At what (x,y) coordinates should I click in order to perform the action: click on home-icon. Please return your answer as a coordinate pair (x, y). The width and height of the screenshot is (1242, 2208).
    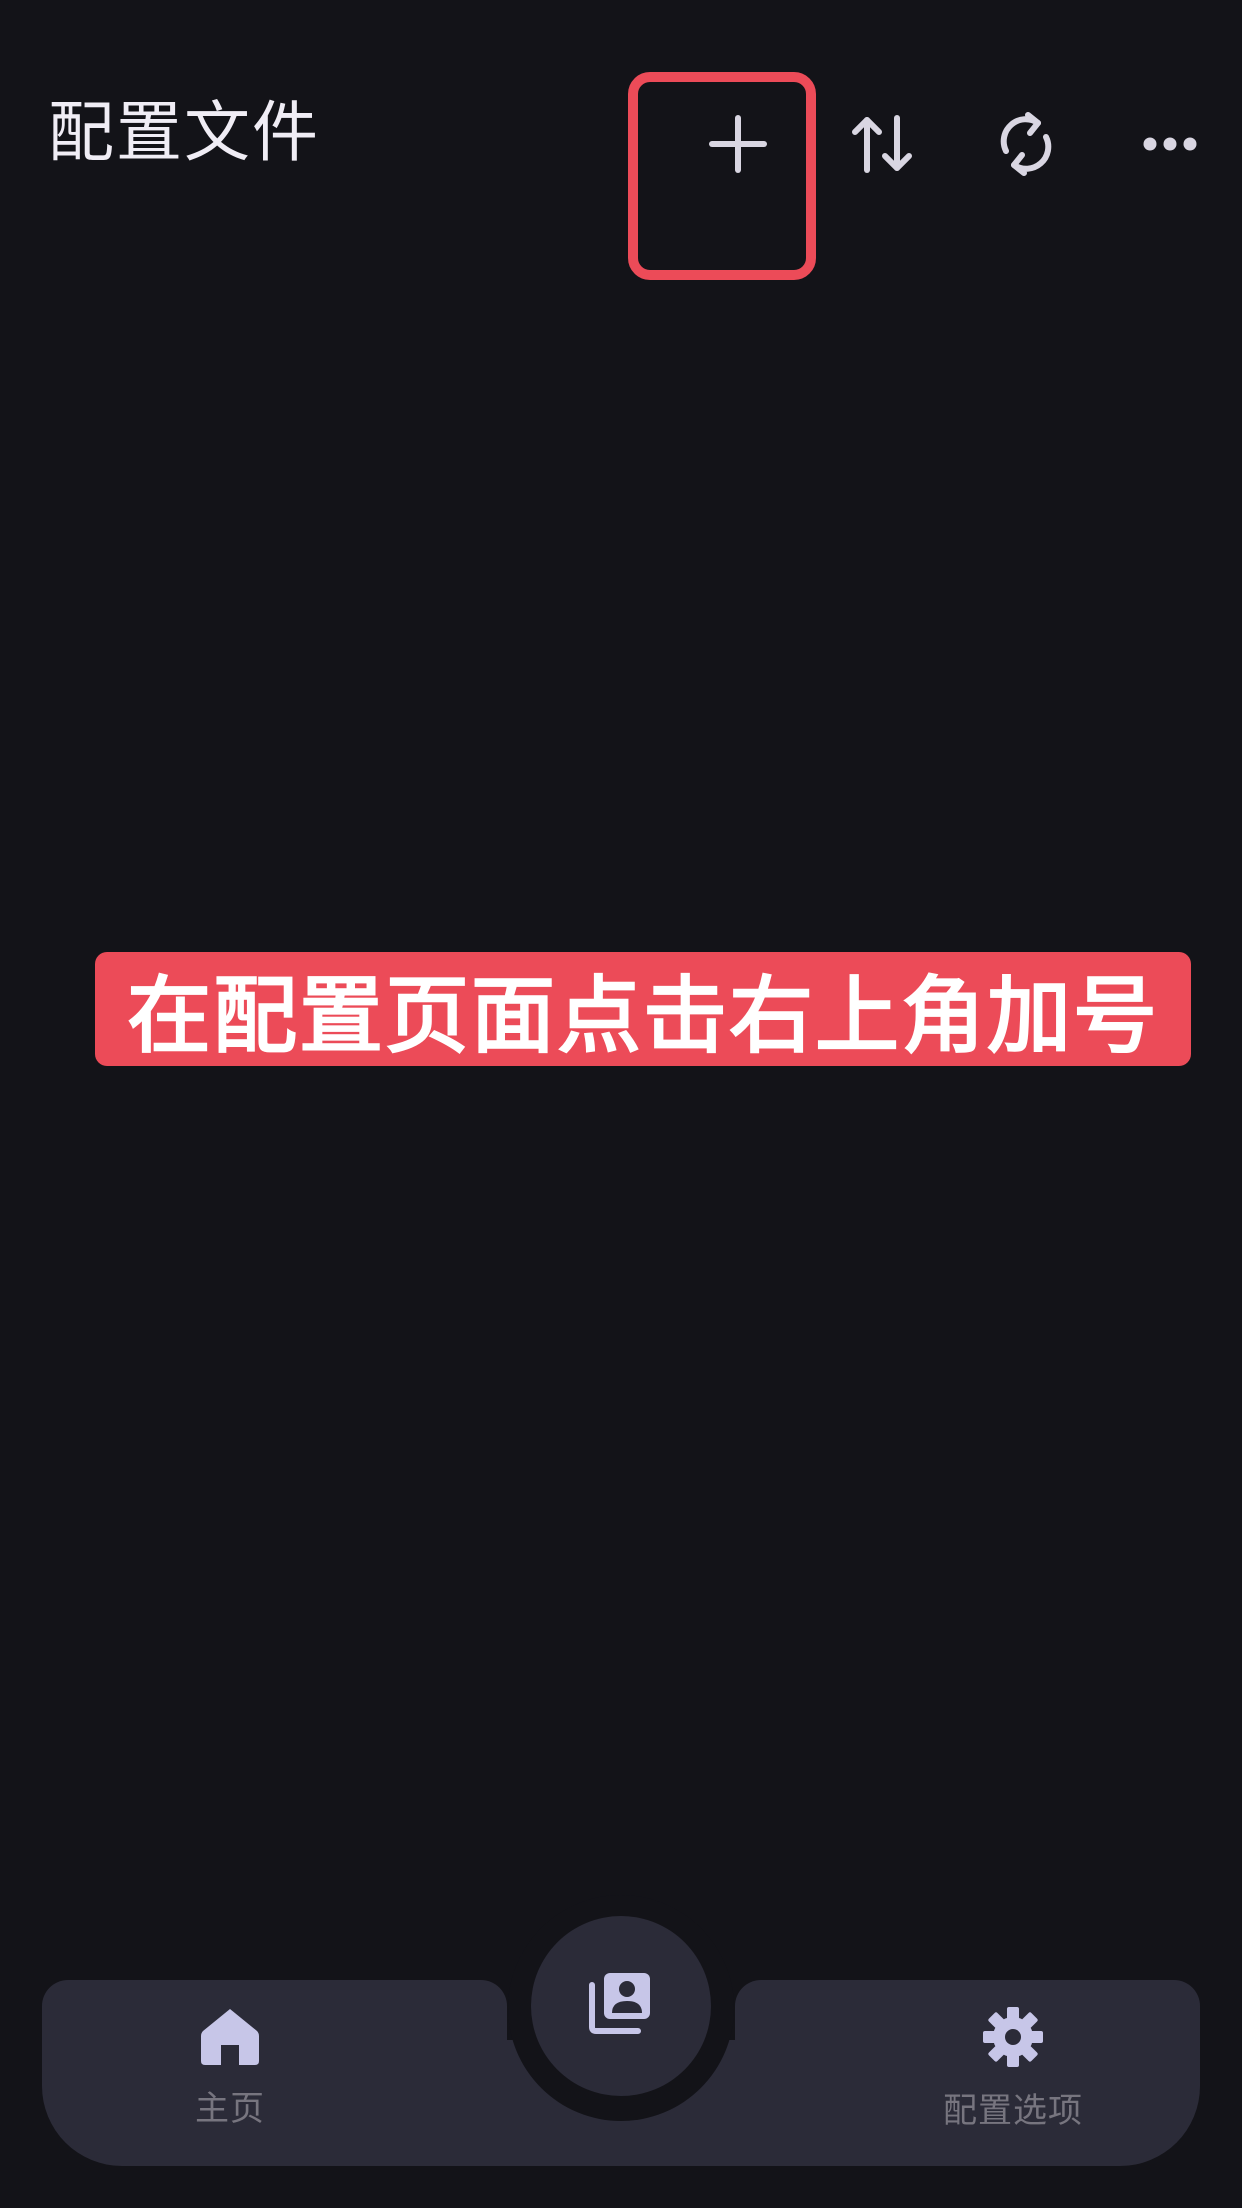
    Looking at the image, I should click on (230, 2037).